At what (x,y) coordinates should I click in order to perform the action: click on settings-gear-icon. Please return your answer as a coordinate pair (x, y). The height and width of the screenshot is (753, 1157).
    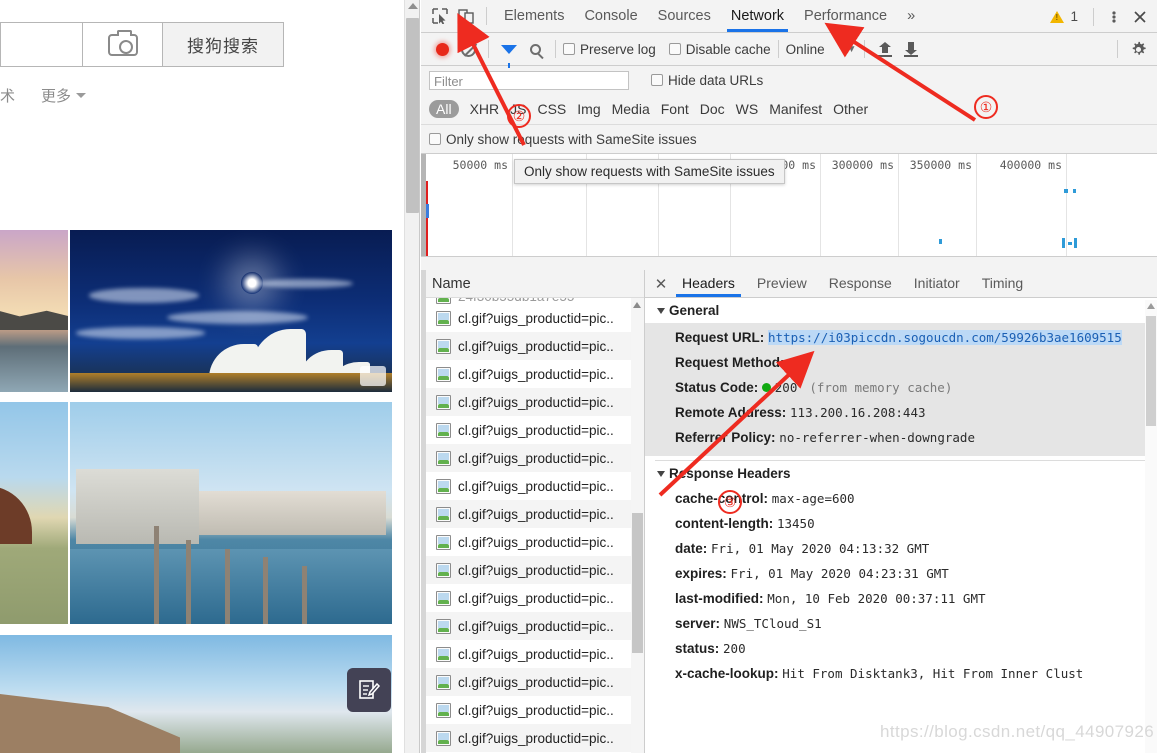
    Looking at the image, I should click on (1138, 49).